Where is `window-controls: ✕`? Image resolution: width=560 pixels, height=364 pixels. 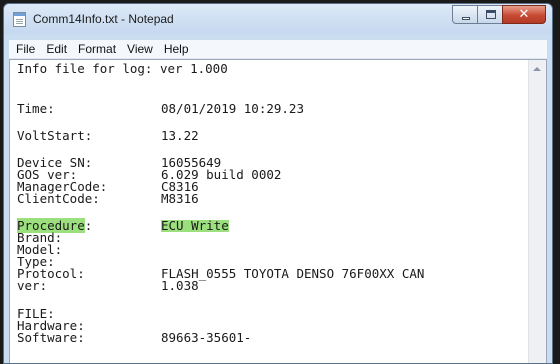 window-controls: ✕ is located at coordinates (499, 15).